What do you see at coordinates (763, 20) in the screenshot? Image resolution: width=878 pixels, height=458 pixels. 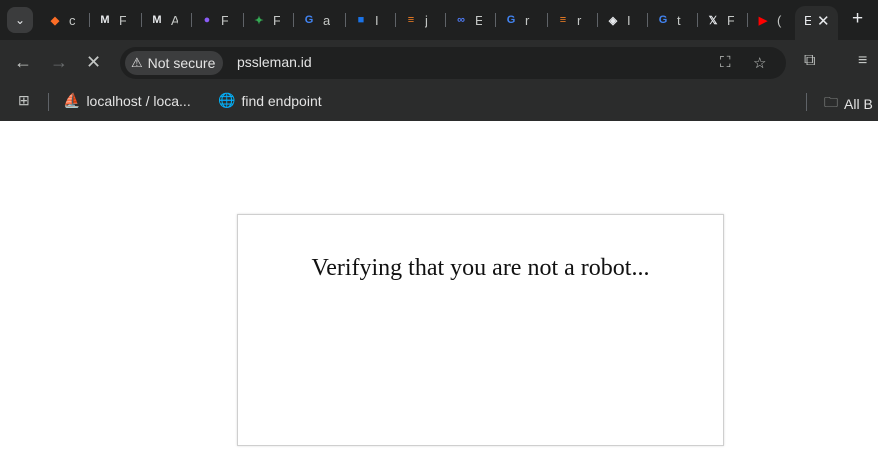 I see `youtube-icon: ▶` at bounding box center [763, 20].